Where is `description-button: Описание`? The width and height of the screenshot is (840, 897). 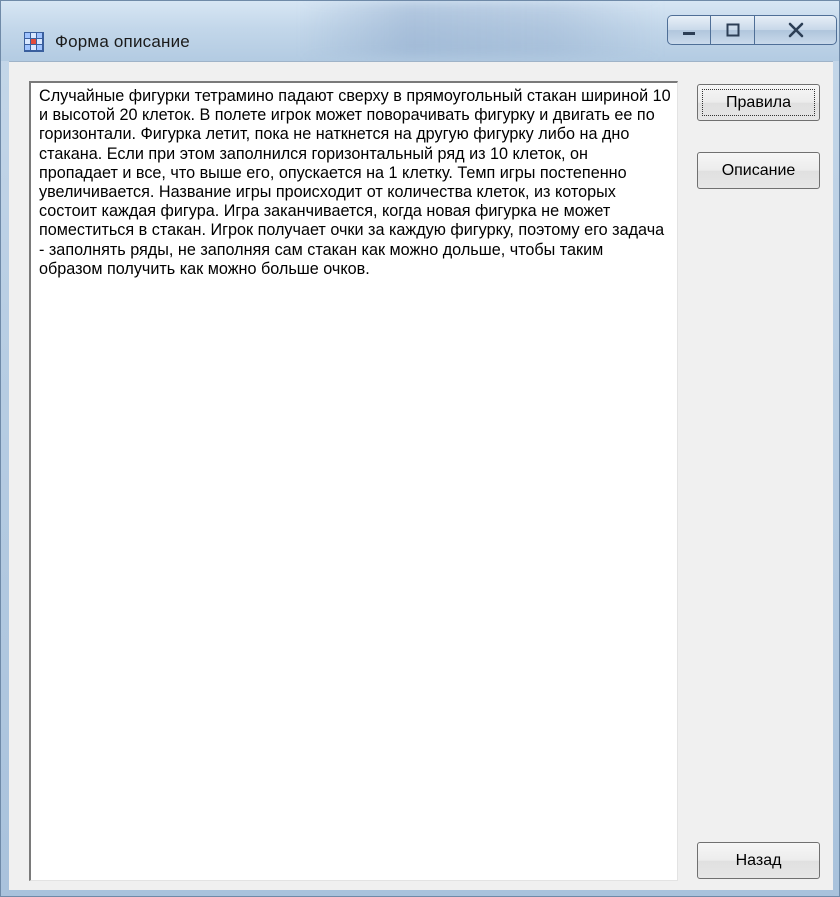 description-button: Описание is located at coordinates (758, 170).